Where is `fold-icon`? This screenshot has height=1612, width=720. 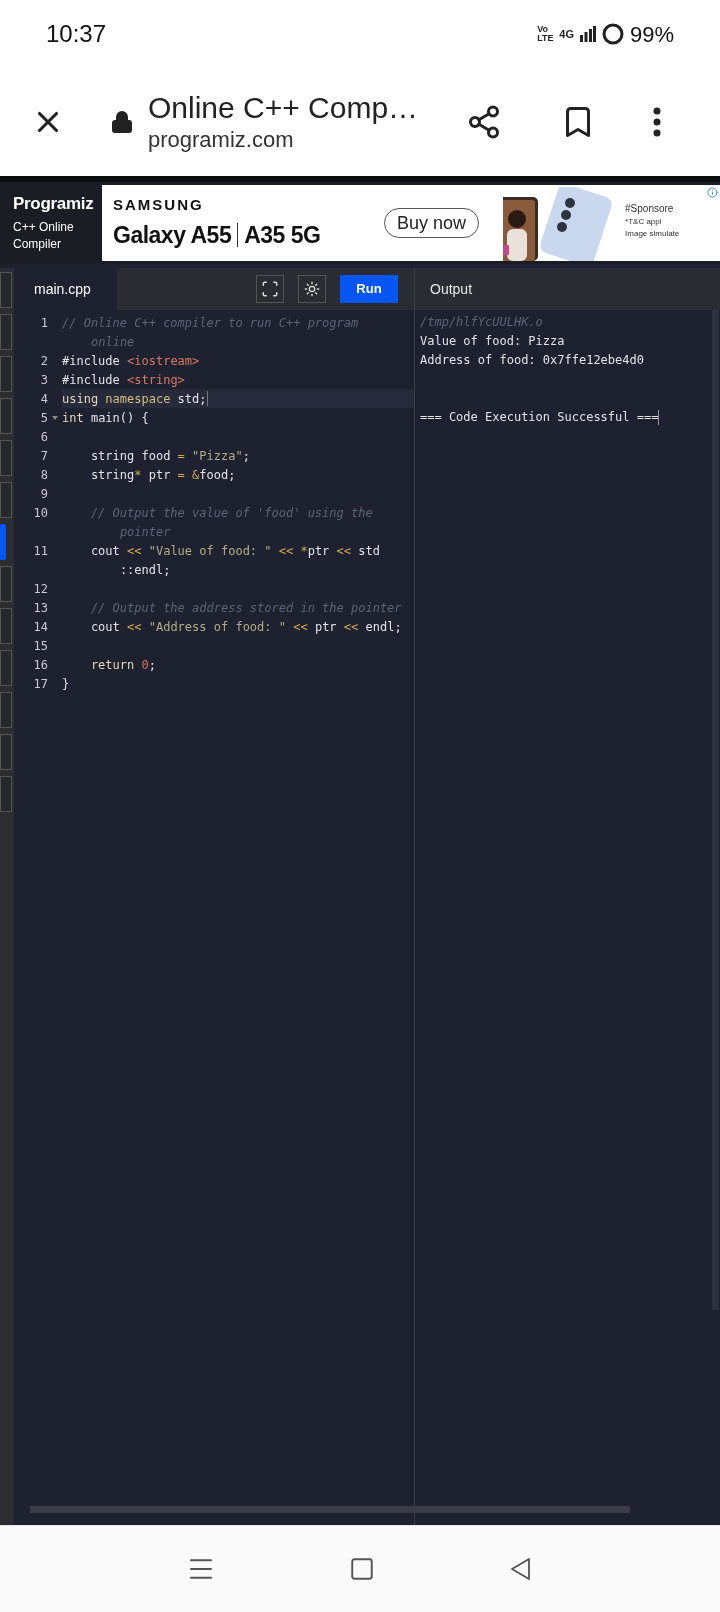
fold-icon is located at coordinates (55, 417).